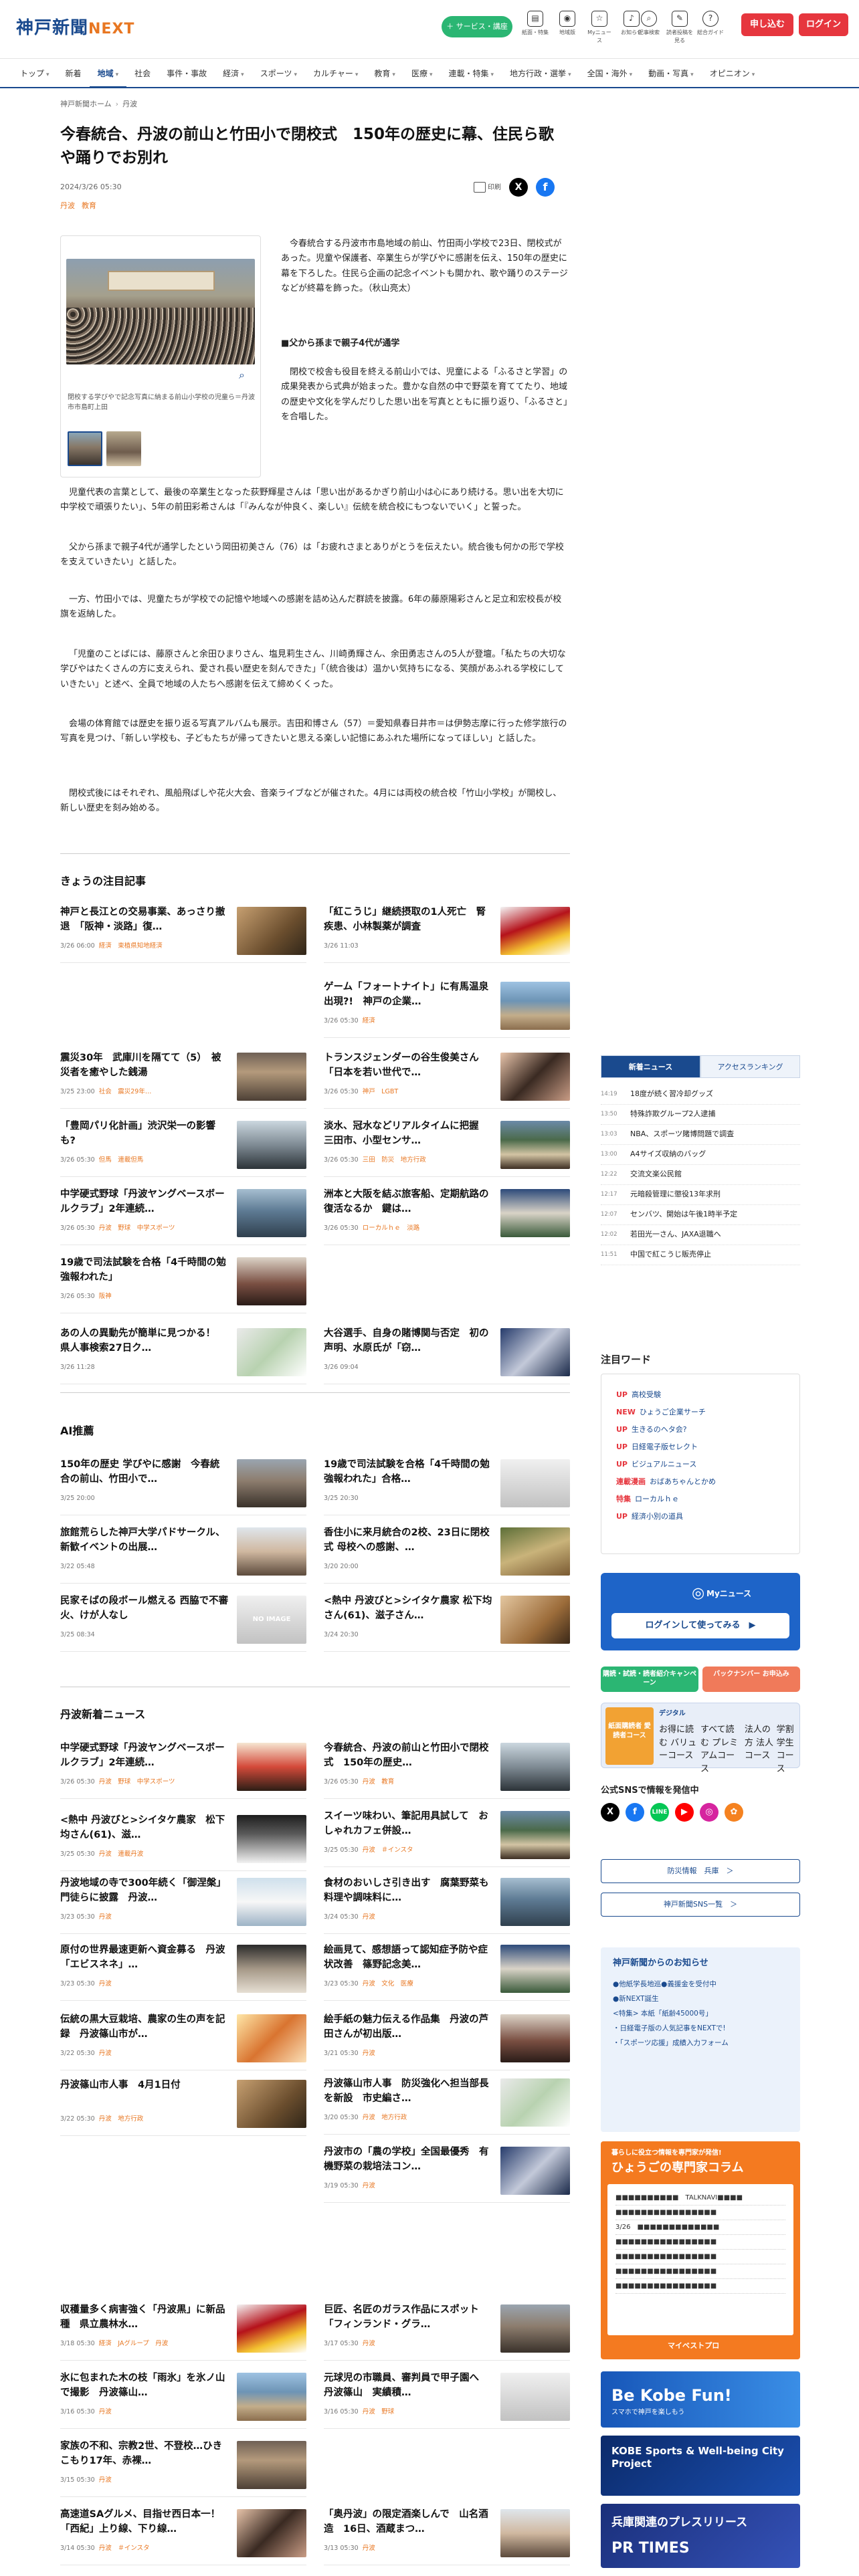 This screenshot has height=2576, width=859. I want to click on corporate-course-button: 法人の方 法人コース, so click(759, 1749).